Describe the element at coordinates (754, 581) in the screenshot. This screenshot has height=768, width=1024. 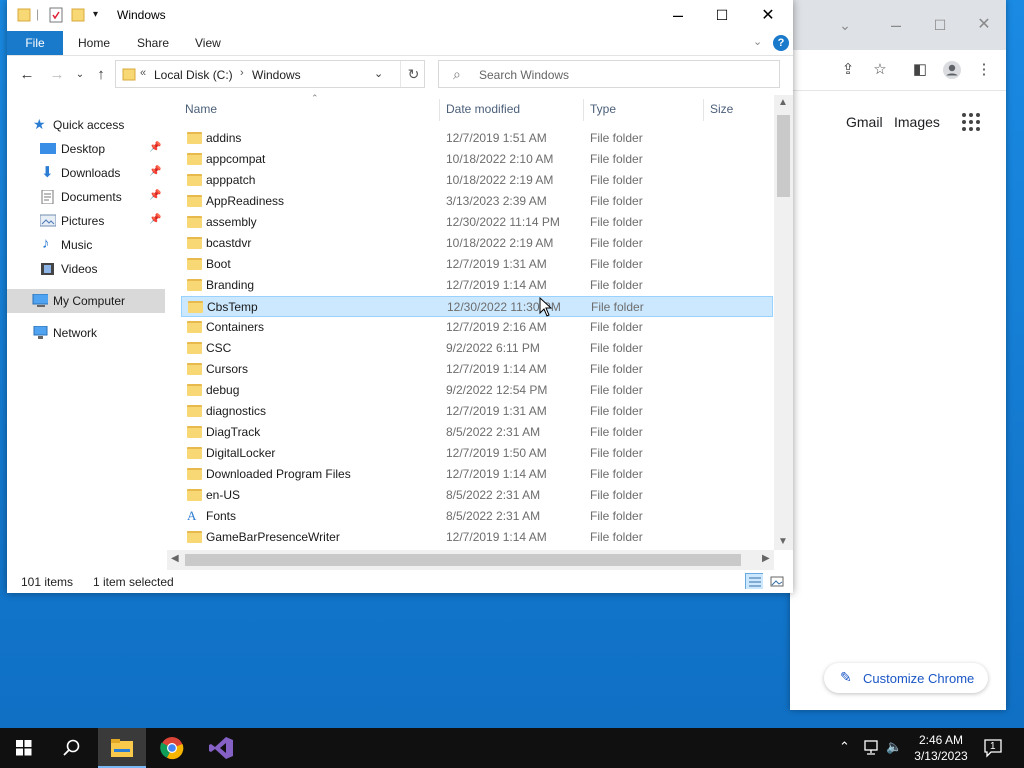
I see `details-view-icon` at that location.